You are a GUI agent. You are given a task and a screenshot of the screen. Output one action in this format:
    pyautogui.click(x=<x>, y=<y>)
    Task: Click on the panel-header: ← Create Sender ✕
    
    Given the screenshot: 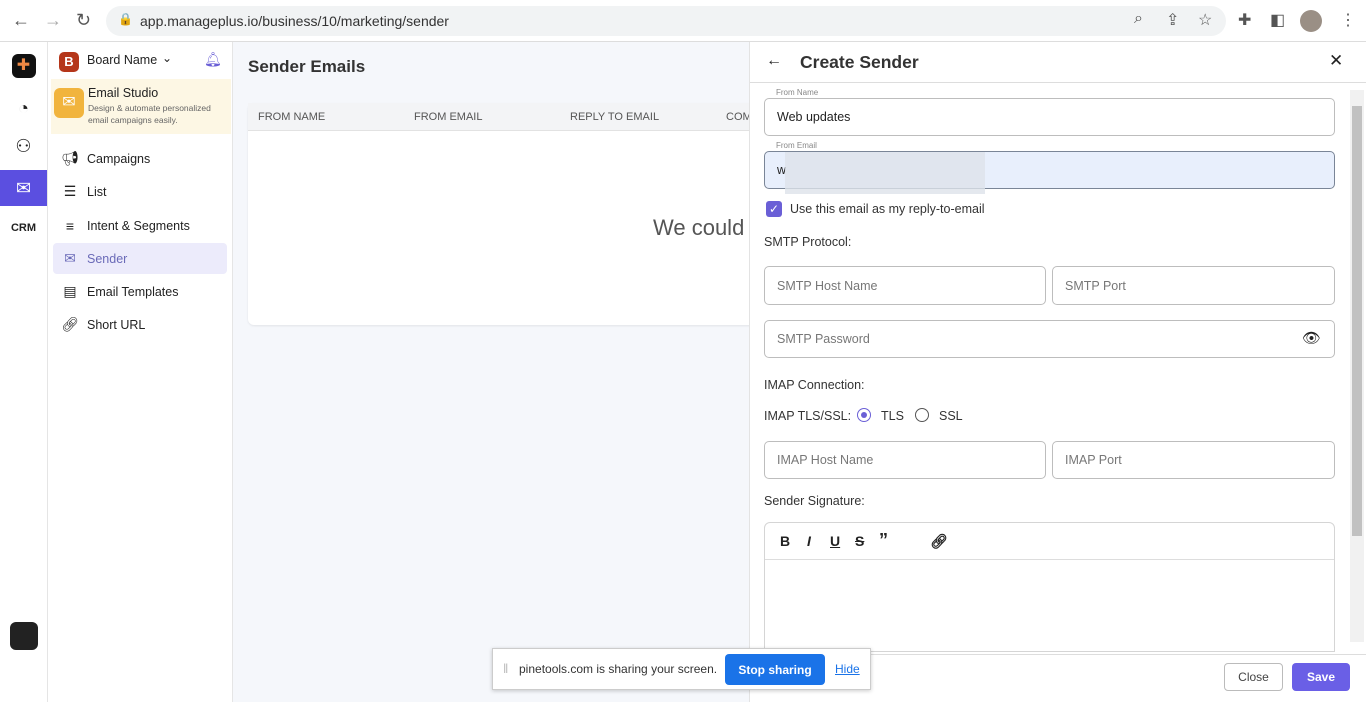 What is the action you would take?
    pyautogui.click(x=1058, y=62)
    